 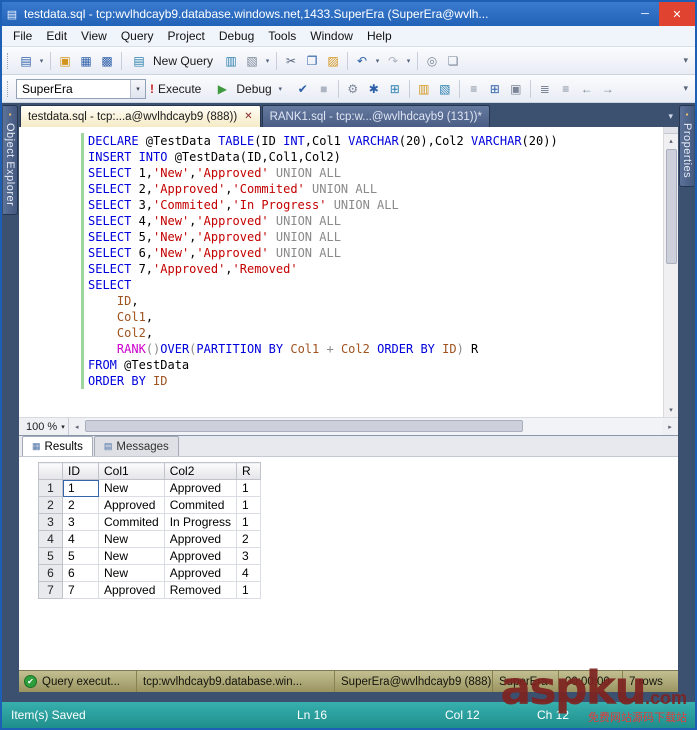 What do you see at coordinates (136, 446) in the screenshot?
I see `tab-messages: ▤ Messages` at bounding box center [136, 446].